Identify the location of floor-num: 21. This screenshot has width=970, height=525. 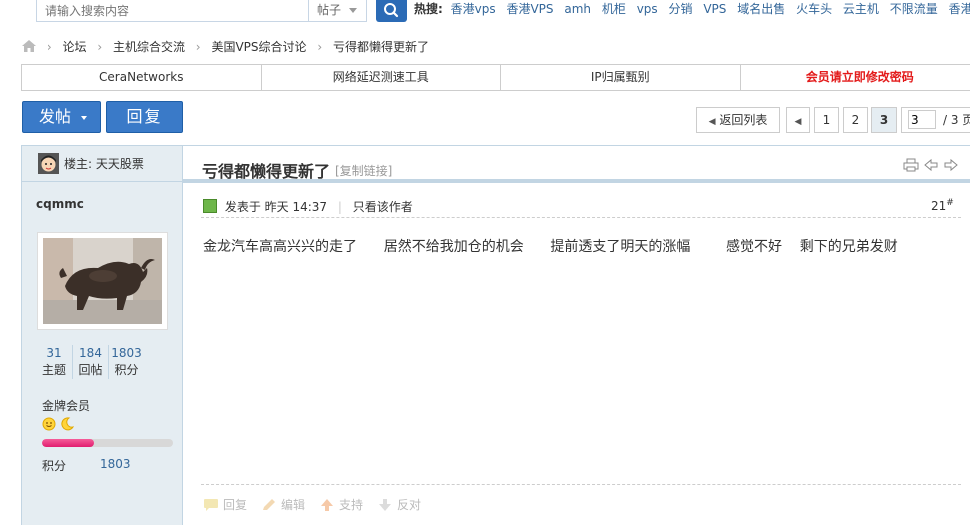
(939, 206).